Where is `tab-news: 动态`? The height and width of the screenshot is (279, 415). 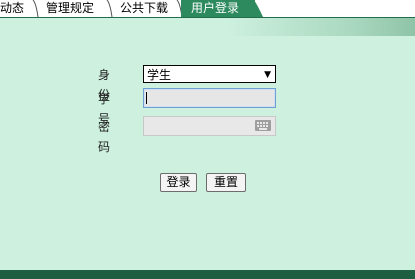 tab-news: 动态 is located at coordinates (16, 8).